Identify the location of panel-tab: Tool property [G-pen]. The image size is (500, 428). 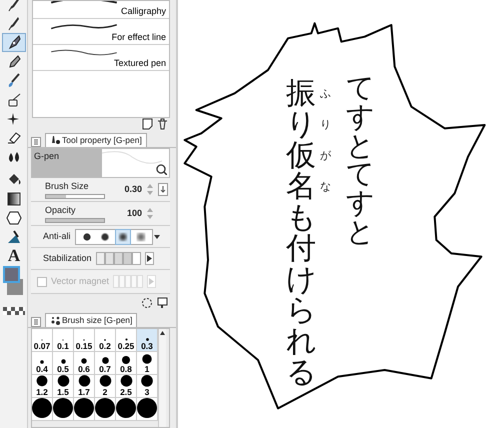
(96, 140).